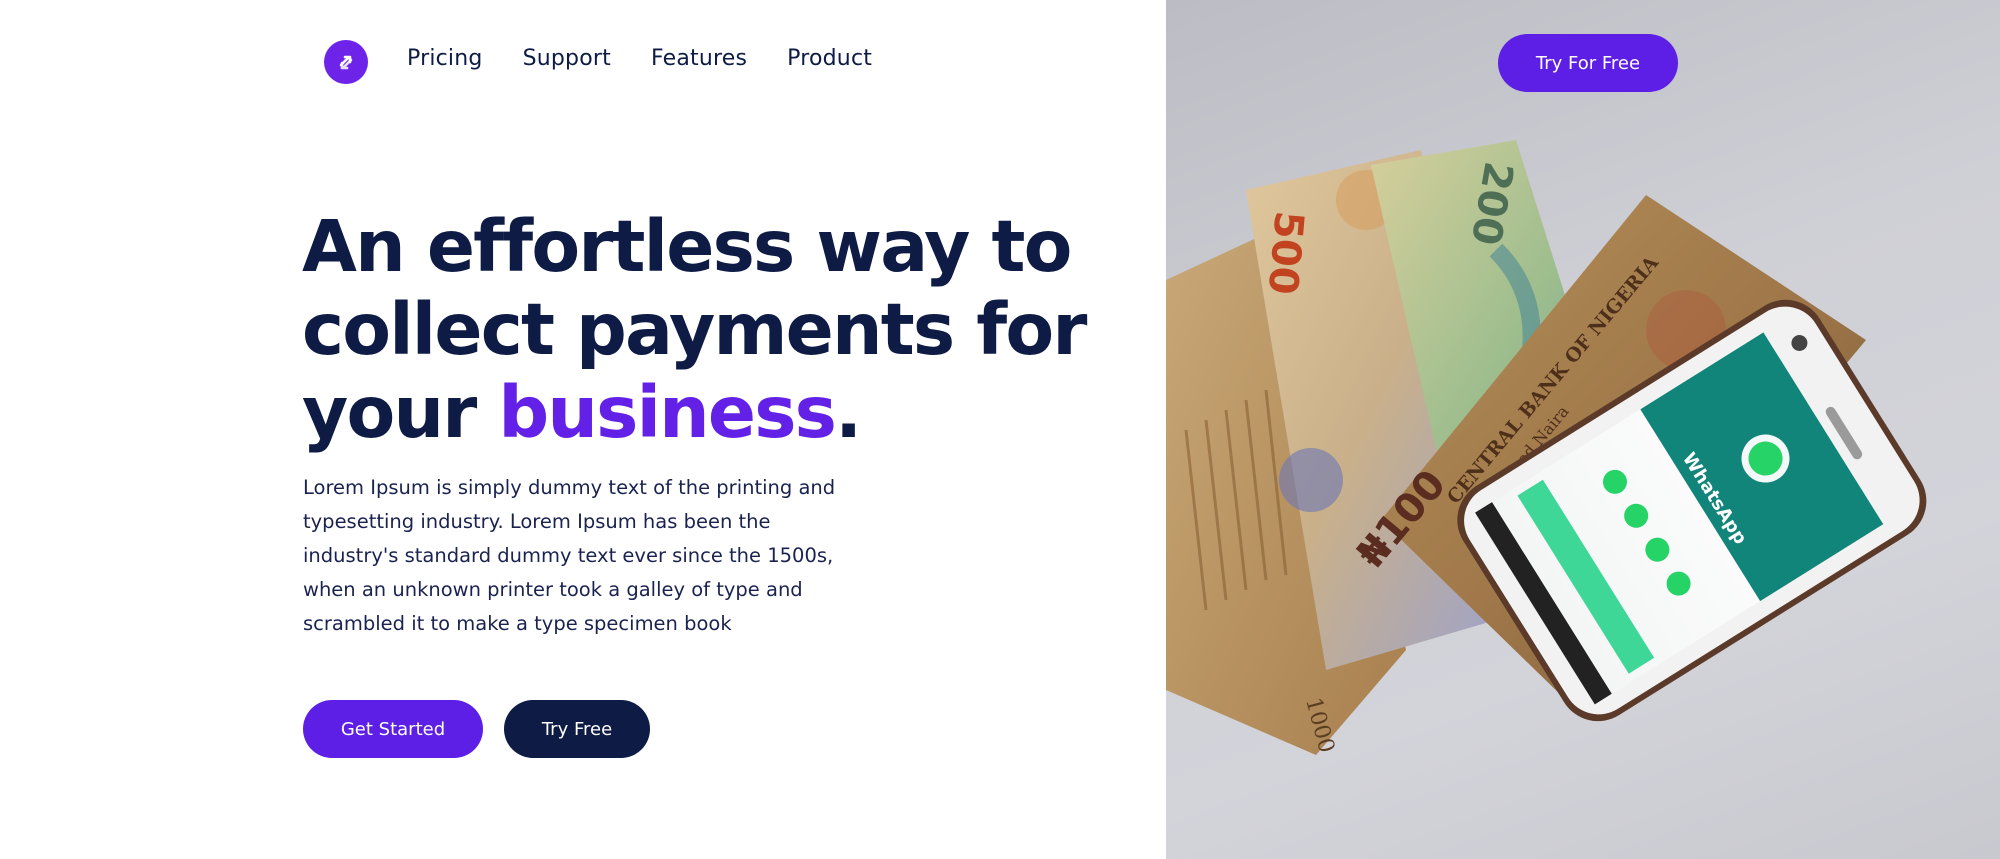  Describe the element at coordinates (445, 58) in the screenshot. I see `nav-item-pricing: Pricing` at that location.